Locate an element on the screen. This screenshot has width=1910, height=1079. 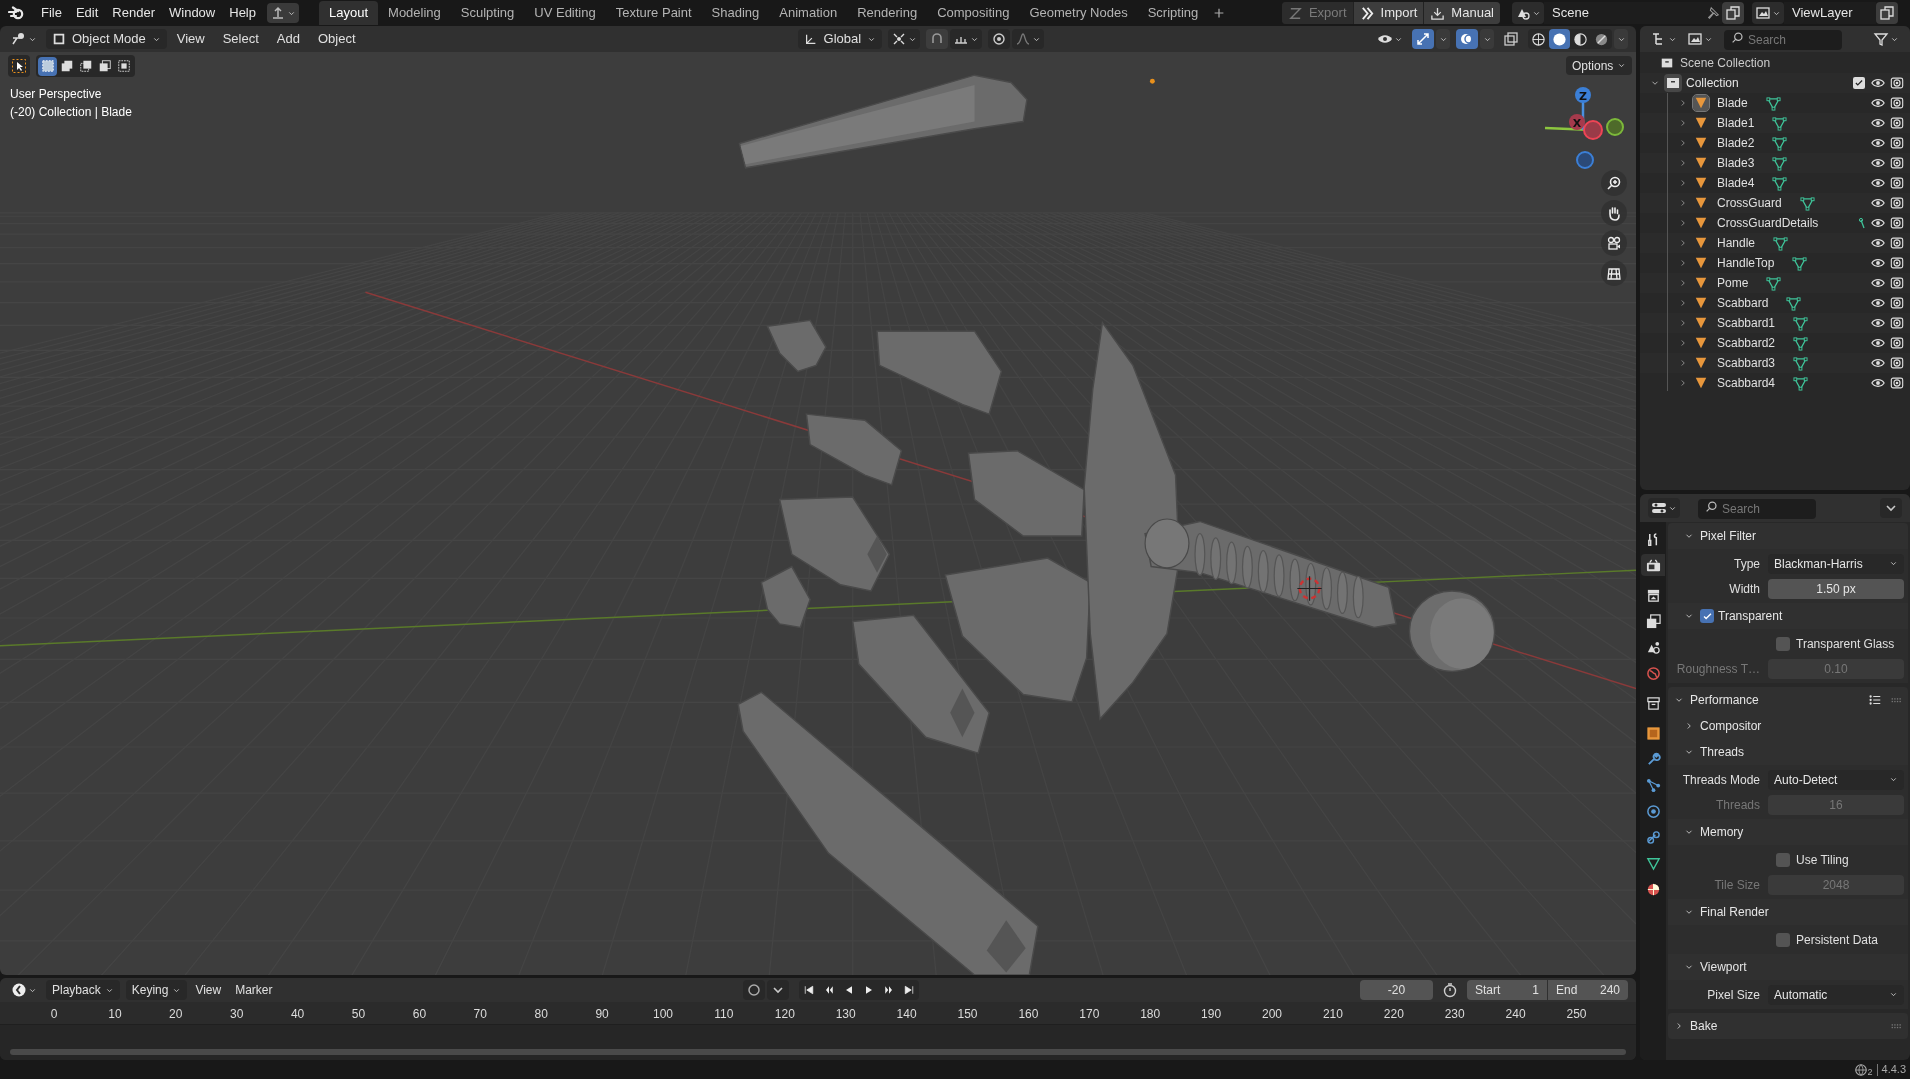
menu-item: Help is located at coordinates (242, 13).